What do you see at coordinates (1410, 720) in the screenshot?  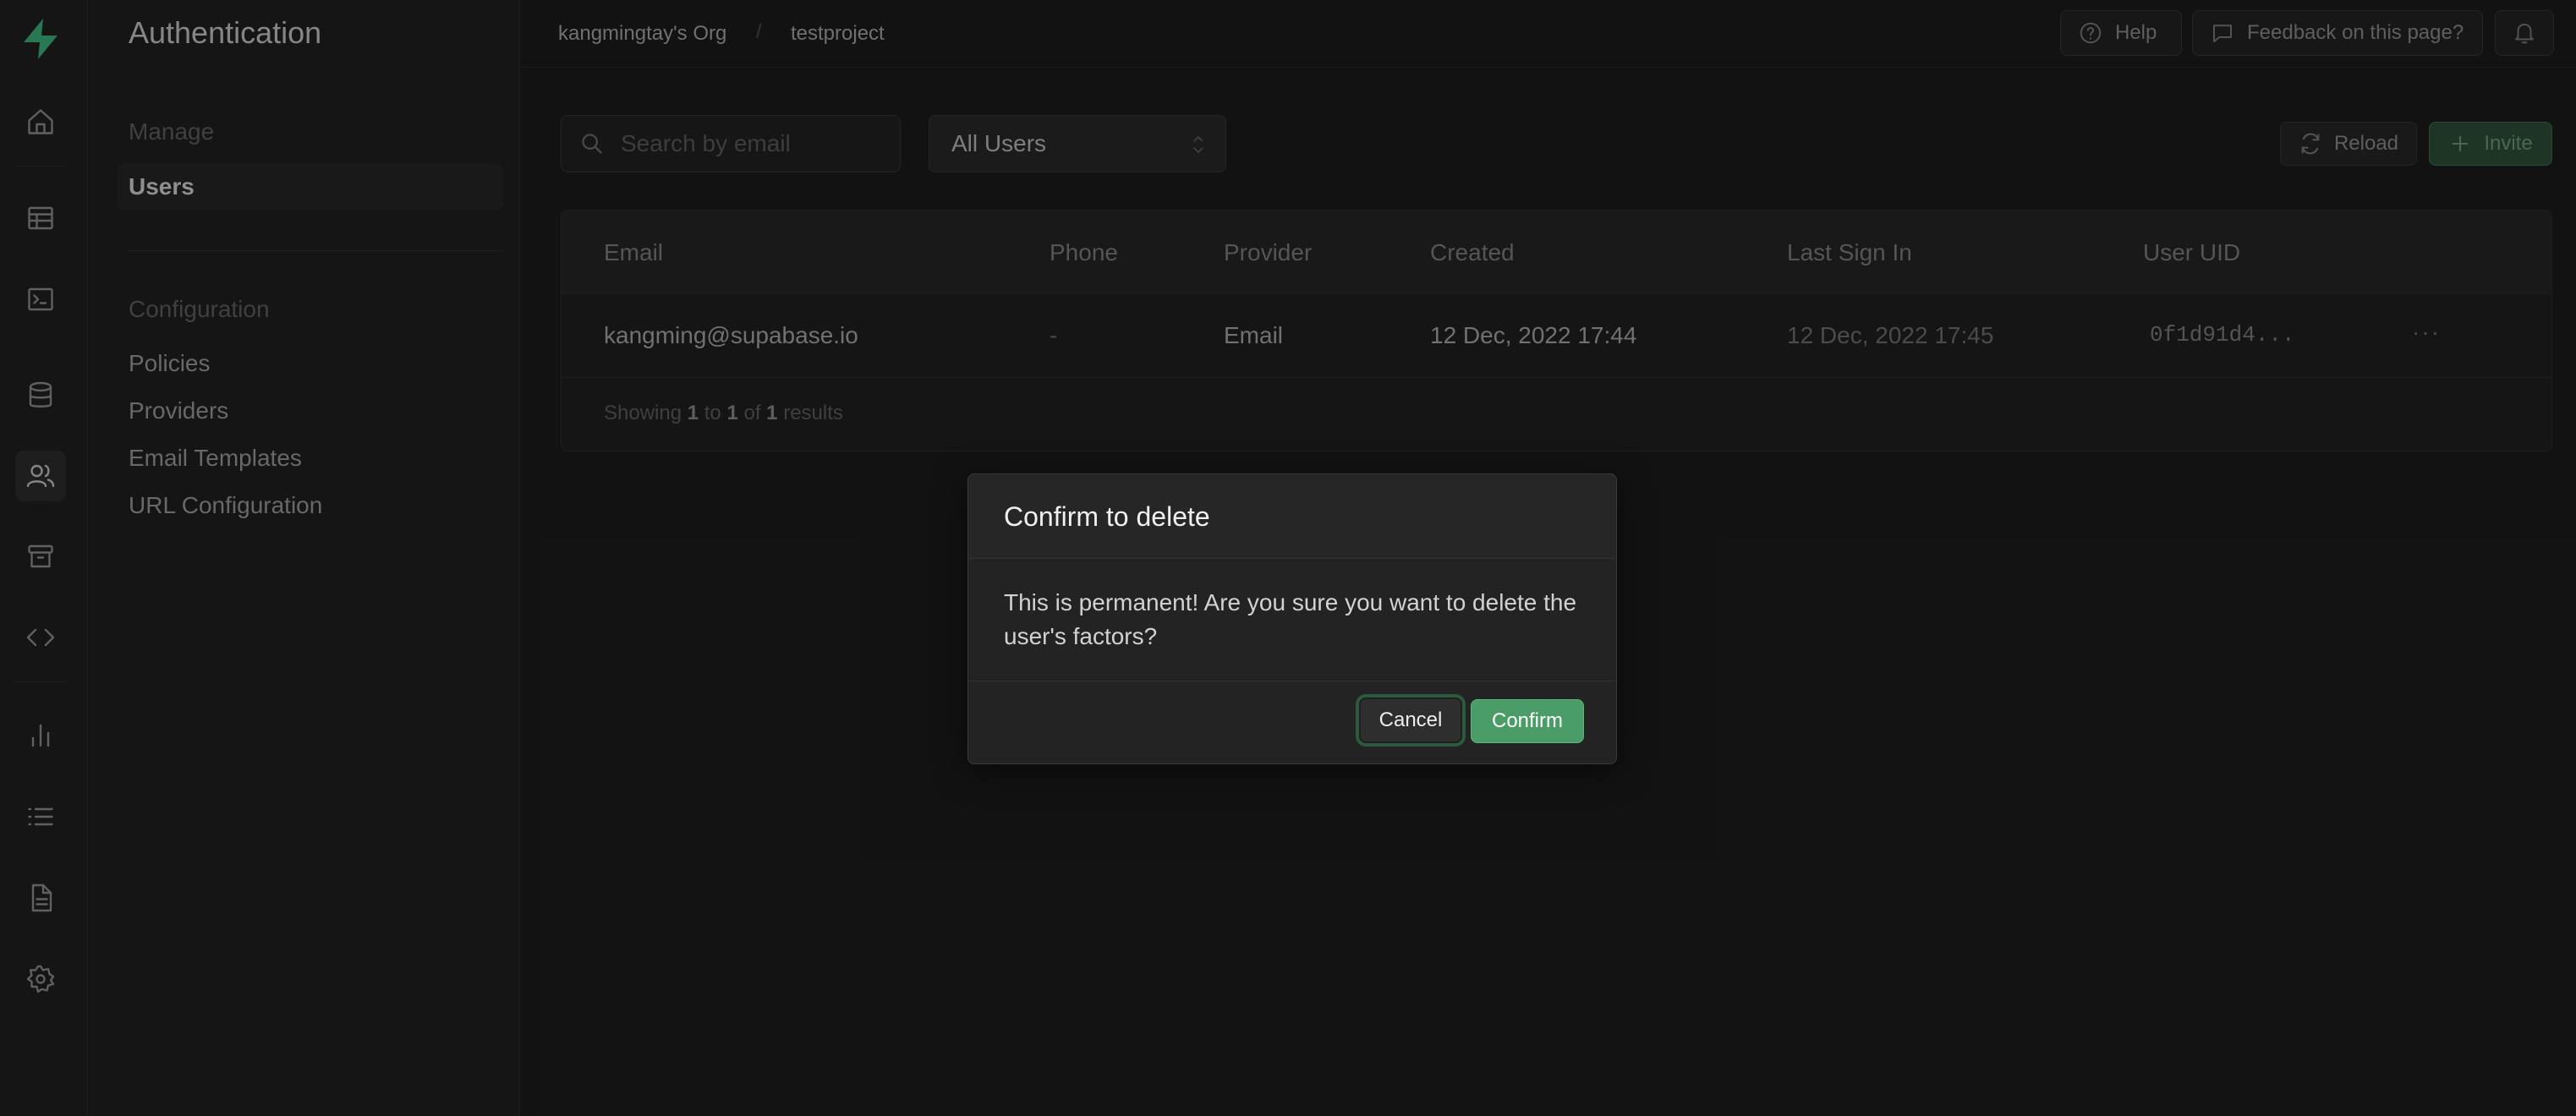 I see `cancel-button: Cancel` at bounding box center [1410, 720].